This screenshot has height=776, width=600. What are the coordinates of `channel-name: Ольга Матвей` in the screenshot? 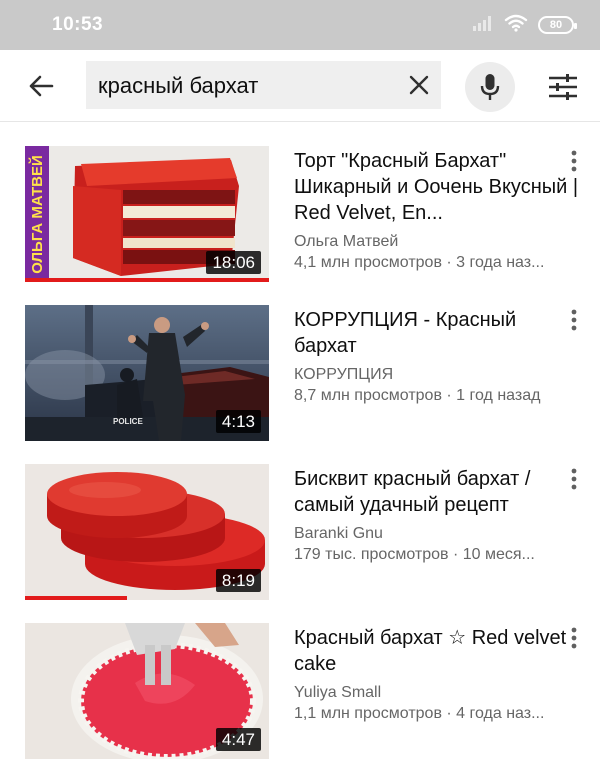 It's located at (438, 242).